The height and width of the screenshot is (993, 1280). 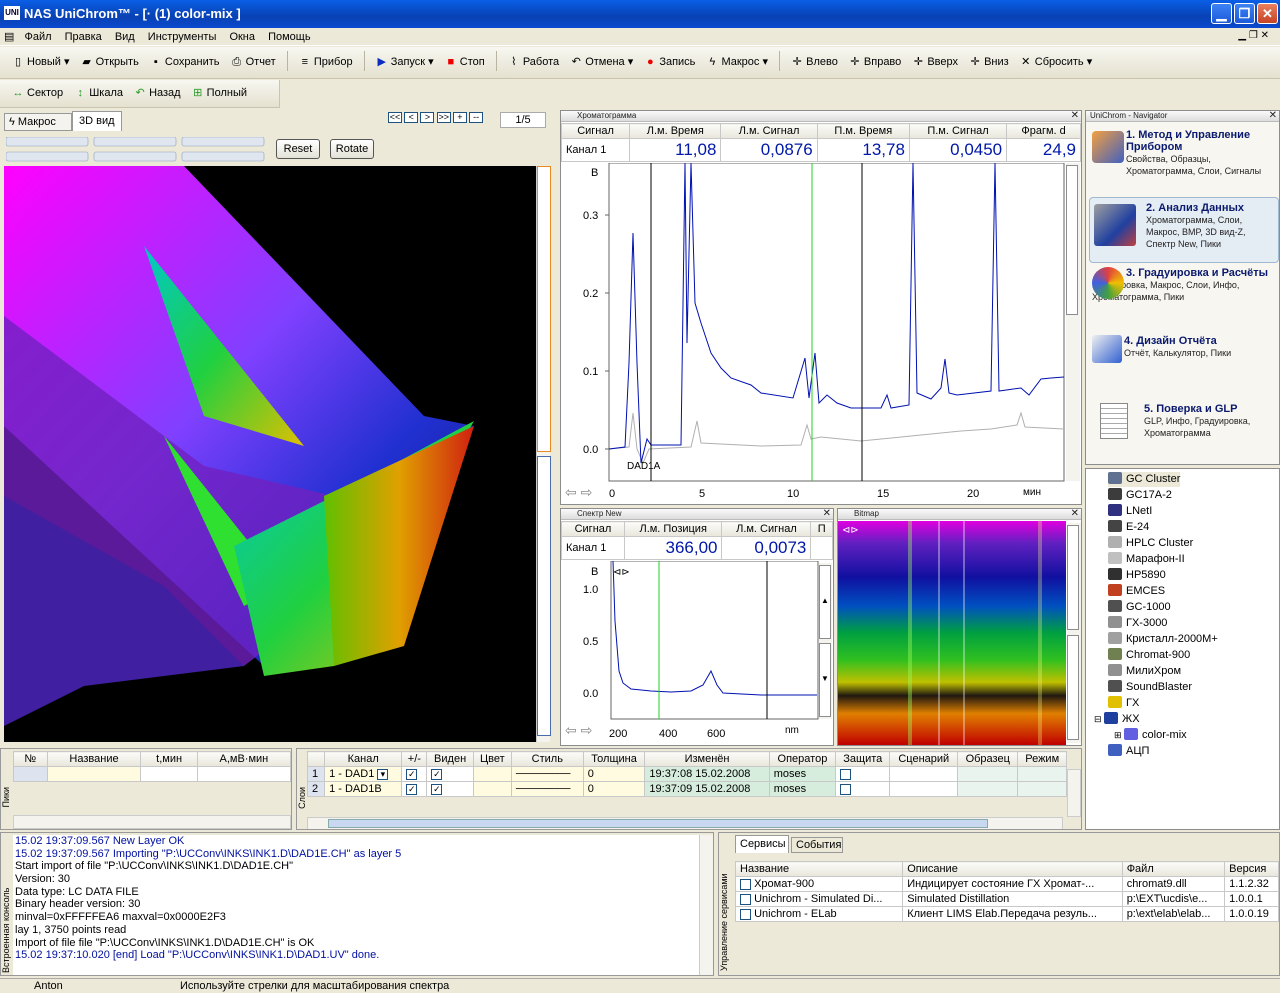 What do you see at coordinates (219, 94) in the screenshot?
I see `full-button: ⊞ Полный` at bounding box center [219, 94].